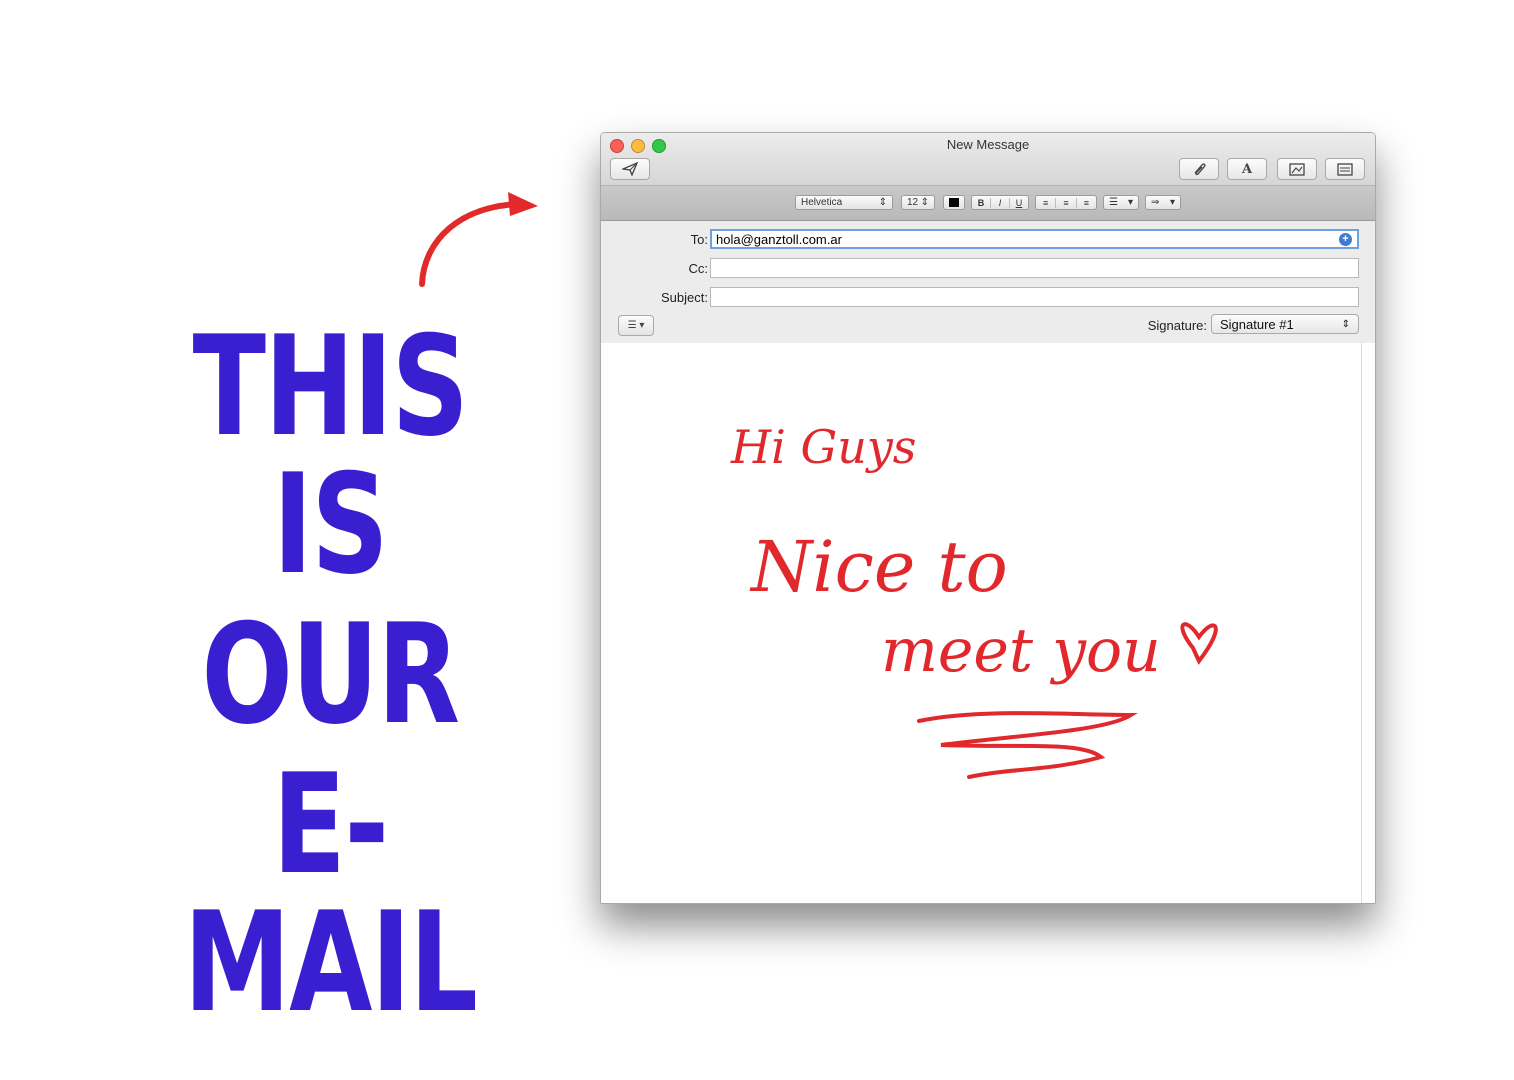 The height and width of the screenshot is (1080, 1514). I want to click on photo-browser-button, so click(1297, 169).